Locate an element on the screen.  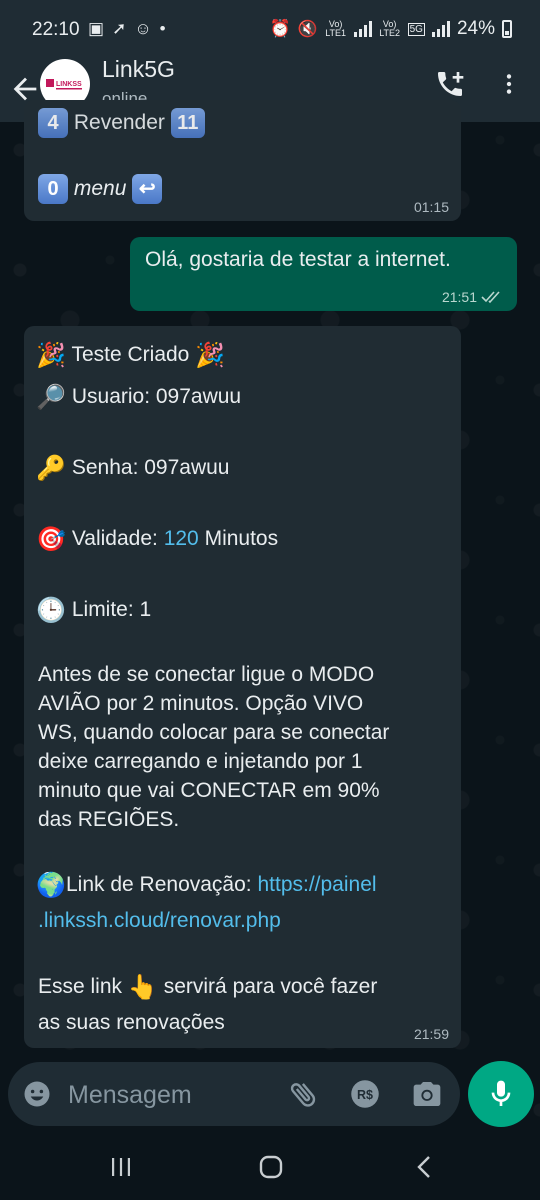
svg-text: LINKSS is located at coordinates (69, 84).